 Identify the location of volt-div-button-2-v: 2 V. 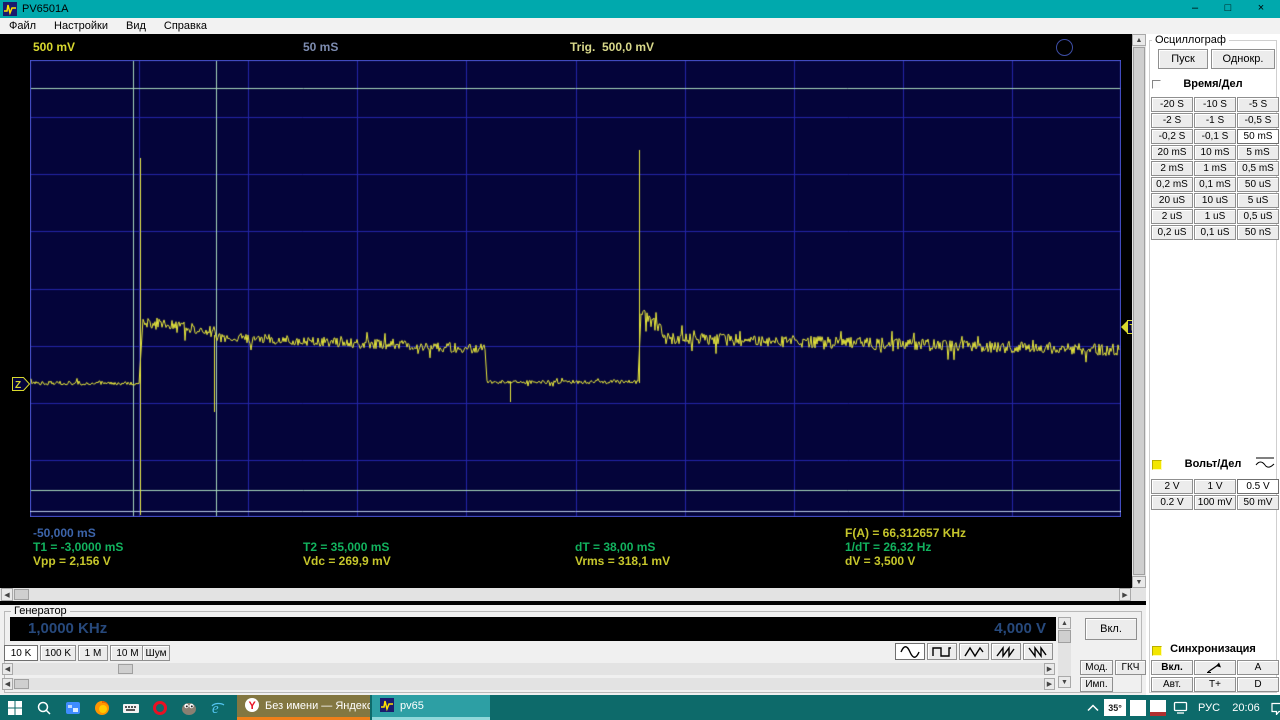
(1172, 486).